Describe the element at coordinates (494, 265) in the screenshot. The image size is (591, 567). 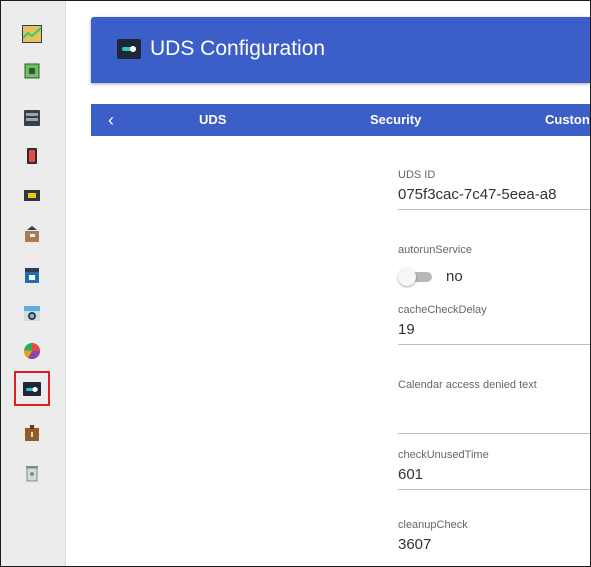
I see `autorun-service-field: autorunService no` at that location.